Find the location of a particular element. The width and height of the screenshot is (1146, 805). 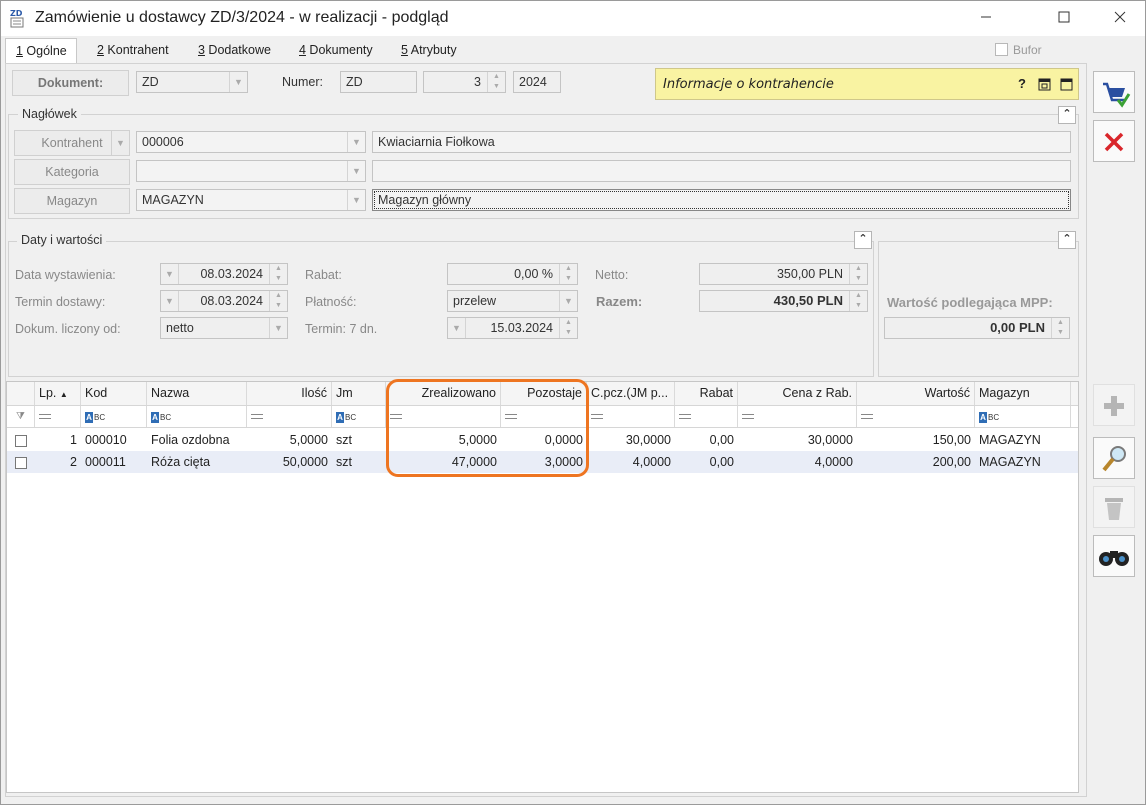

close-window-button is located at coordinates (1120, 18).